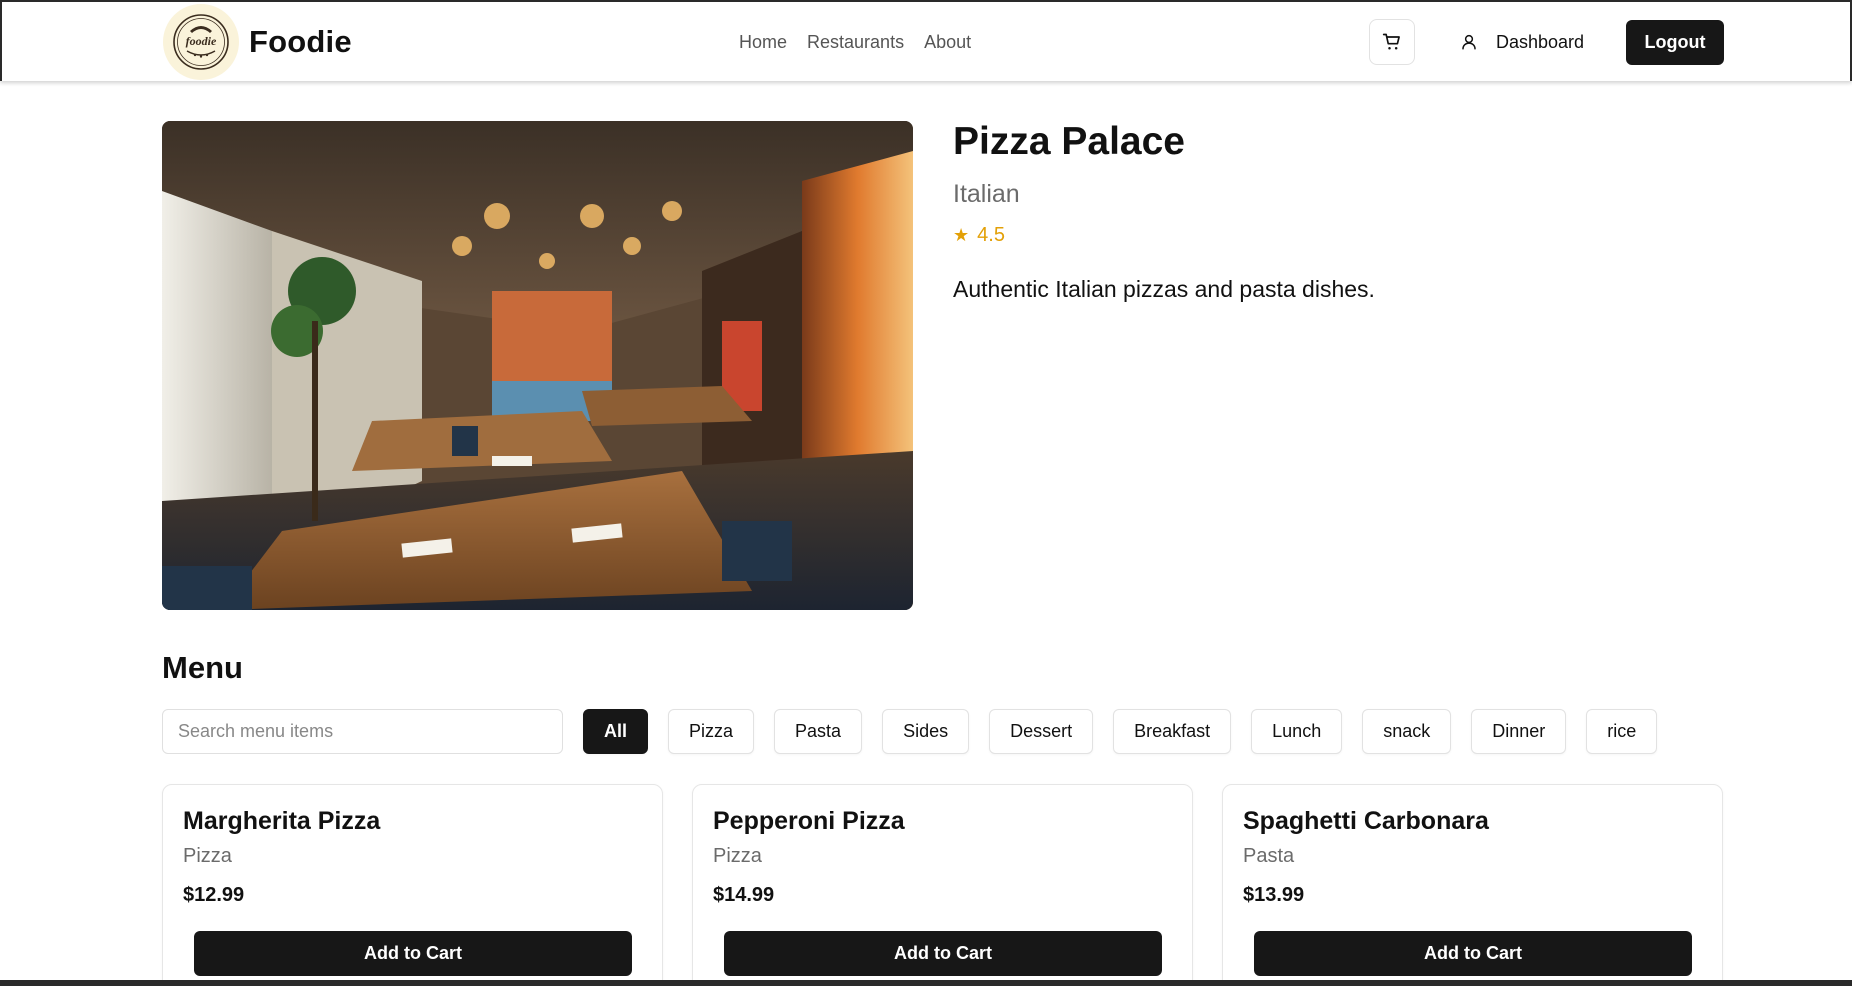 The image size is (1852, 986). What do you see at coordinates (809, 821) in the screenshot?
I see `menu-item-name: Pepperoni Pizza` at bounding box center [809, 821].